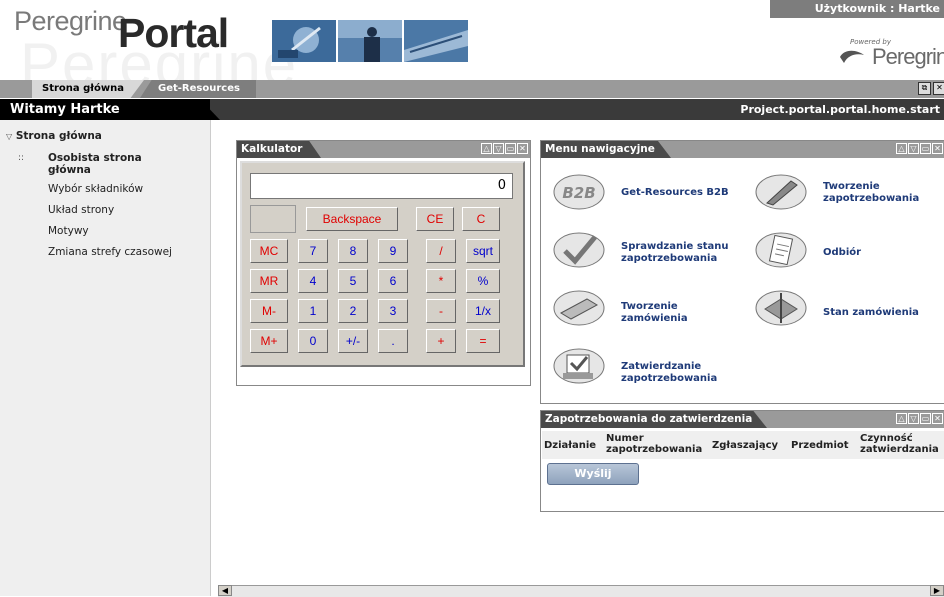 Image resolution: width=944 pixels, height=597 pixels. Describe the element at coordinates (435, 219) in the screenshot. I see `ce-button: CE` at that location.